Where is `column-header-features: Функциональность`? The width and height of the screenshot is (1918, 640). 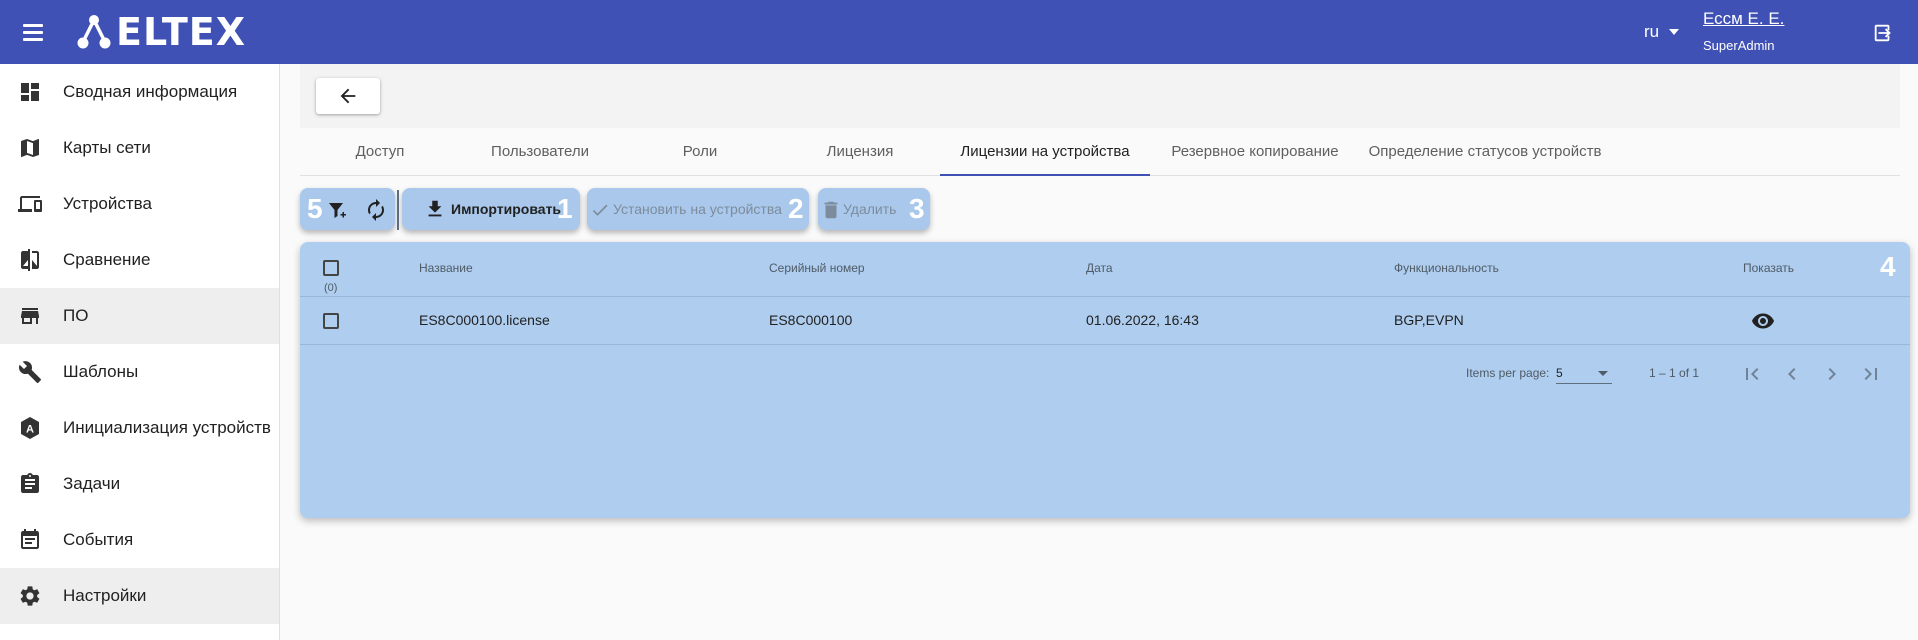 column-header-features: Функциональность is located at coordinates (1446, 268).